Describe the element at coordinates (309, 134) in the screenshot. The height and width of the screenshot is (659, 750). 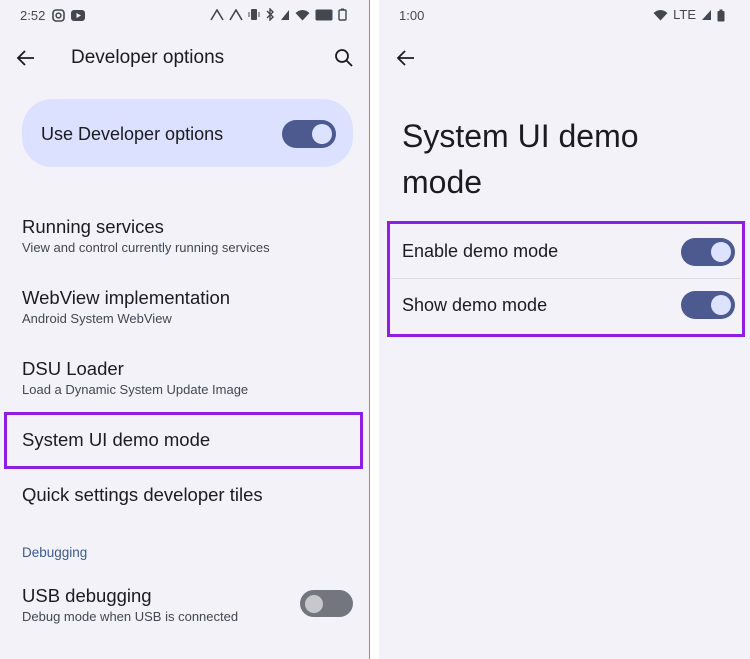
I see `use-developer-options-switch` at that location.